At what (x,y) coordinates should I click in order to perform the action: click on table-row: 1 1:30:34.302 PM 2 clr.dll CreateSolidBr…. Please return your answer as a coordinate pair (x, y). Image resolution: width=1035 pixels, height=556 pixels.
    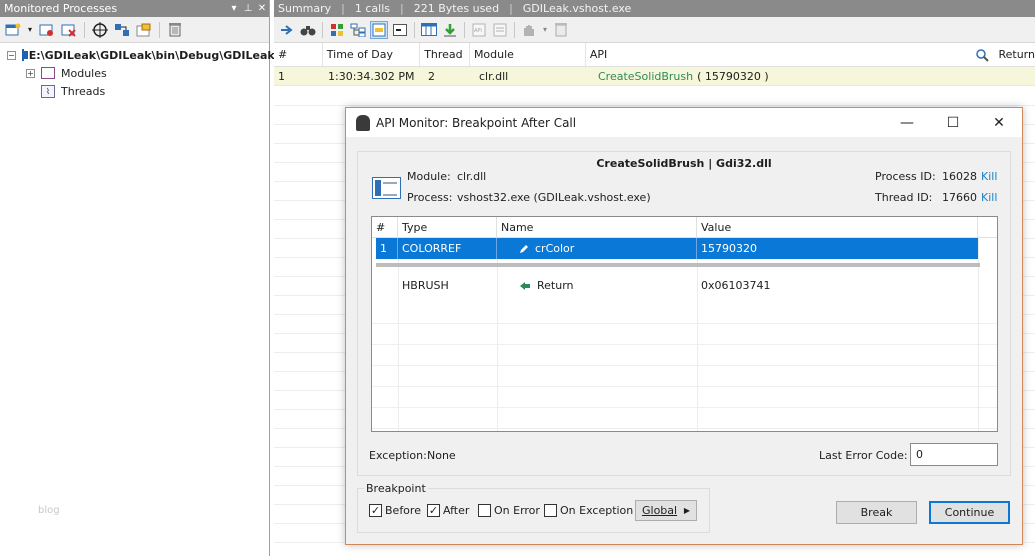
    Looking at the image, I should click on (654, 76).